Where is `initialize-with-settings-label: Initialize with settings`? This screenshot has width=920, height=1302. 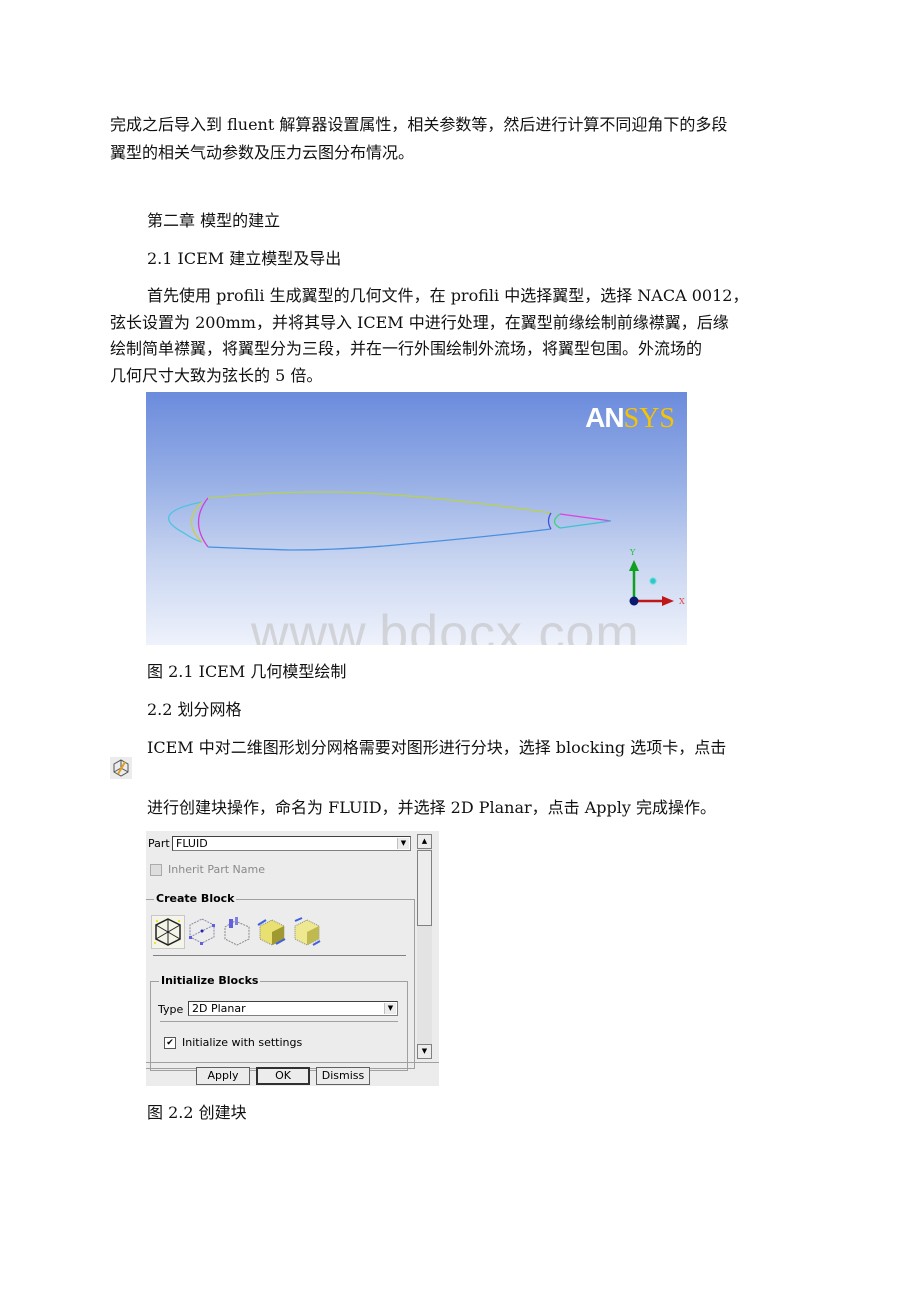 initialize-with-settings-label: Initialize with settings is located at coordinates (242, 1042).